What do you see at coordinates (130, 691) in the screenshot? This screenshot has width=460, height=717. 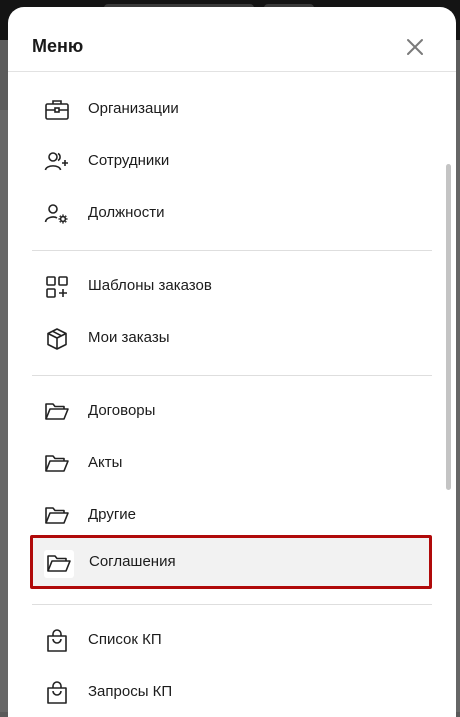 I see `menu-item-label: Запросы КП` at bounding box center [130, 691].